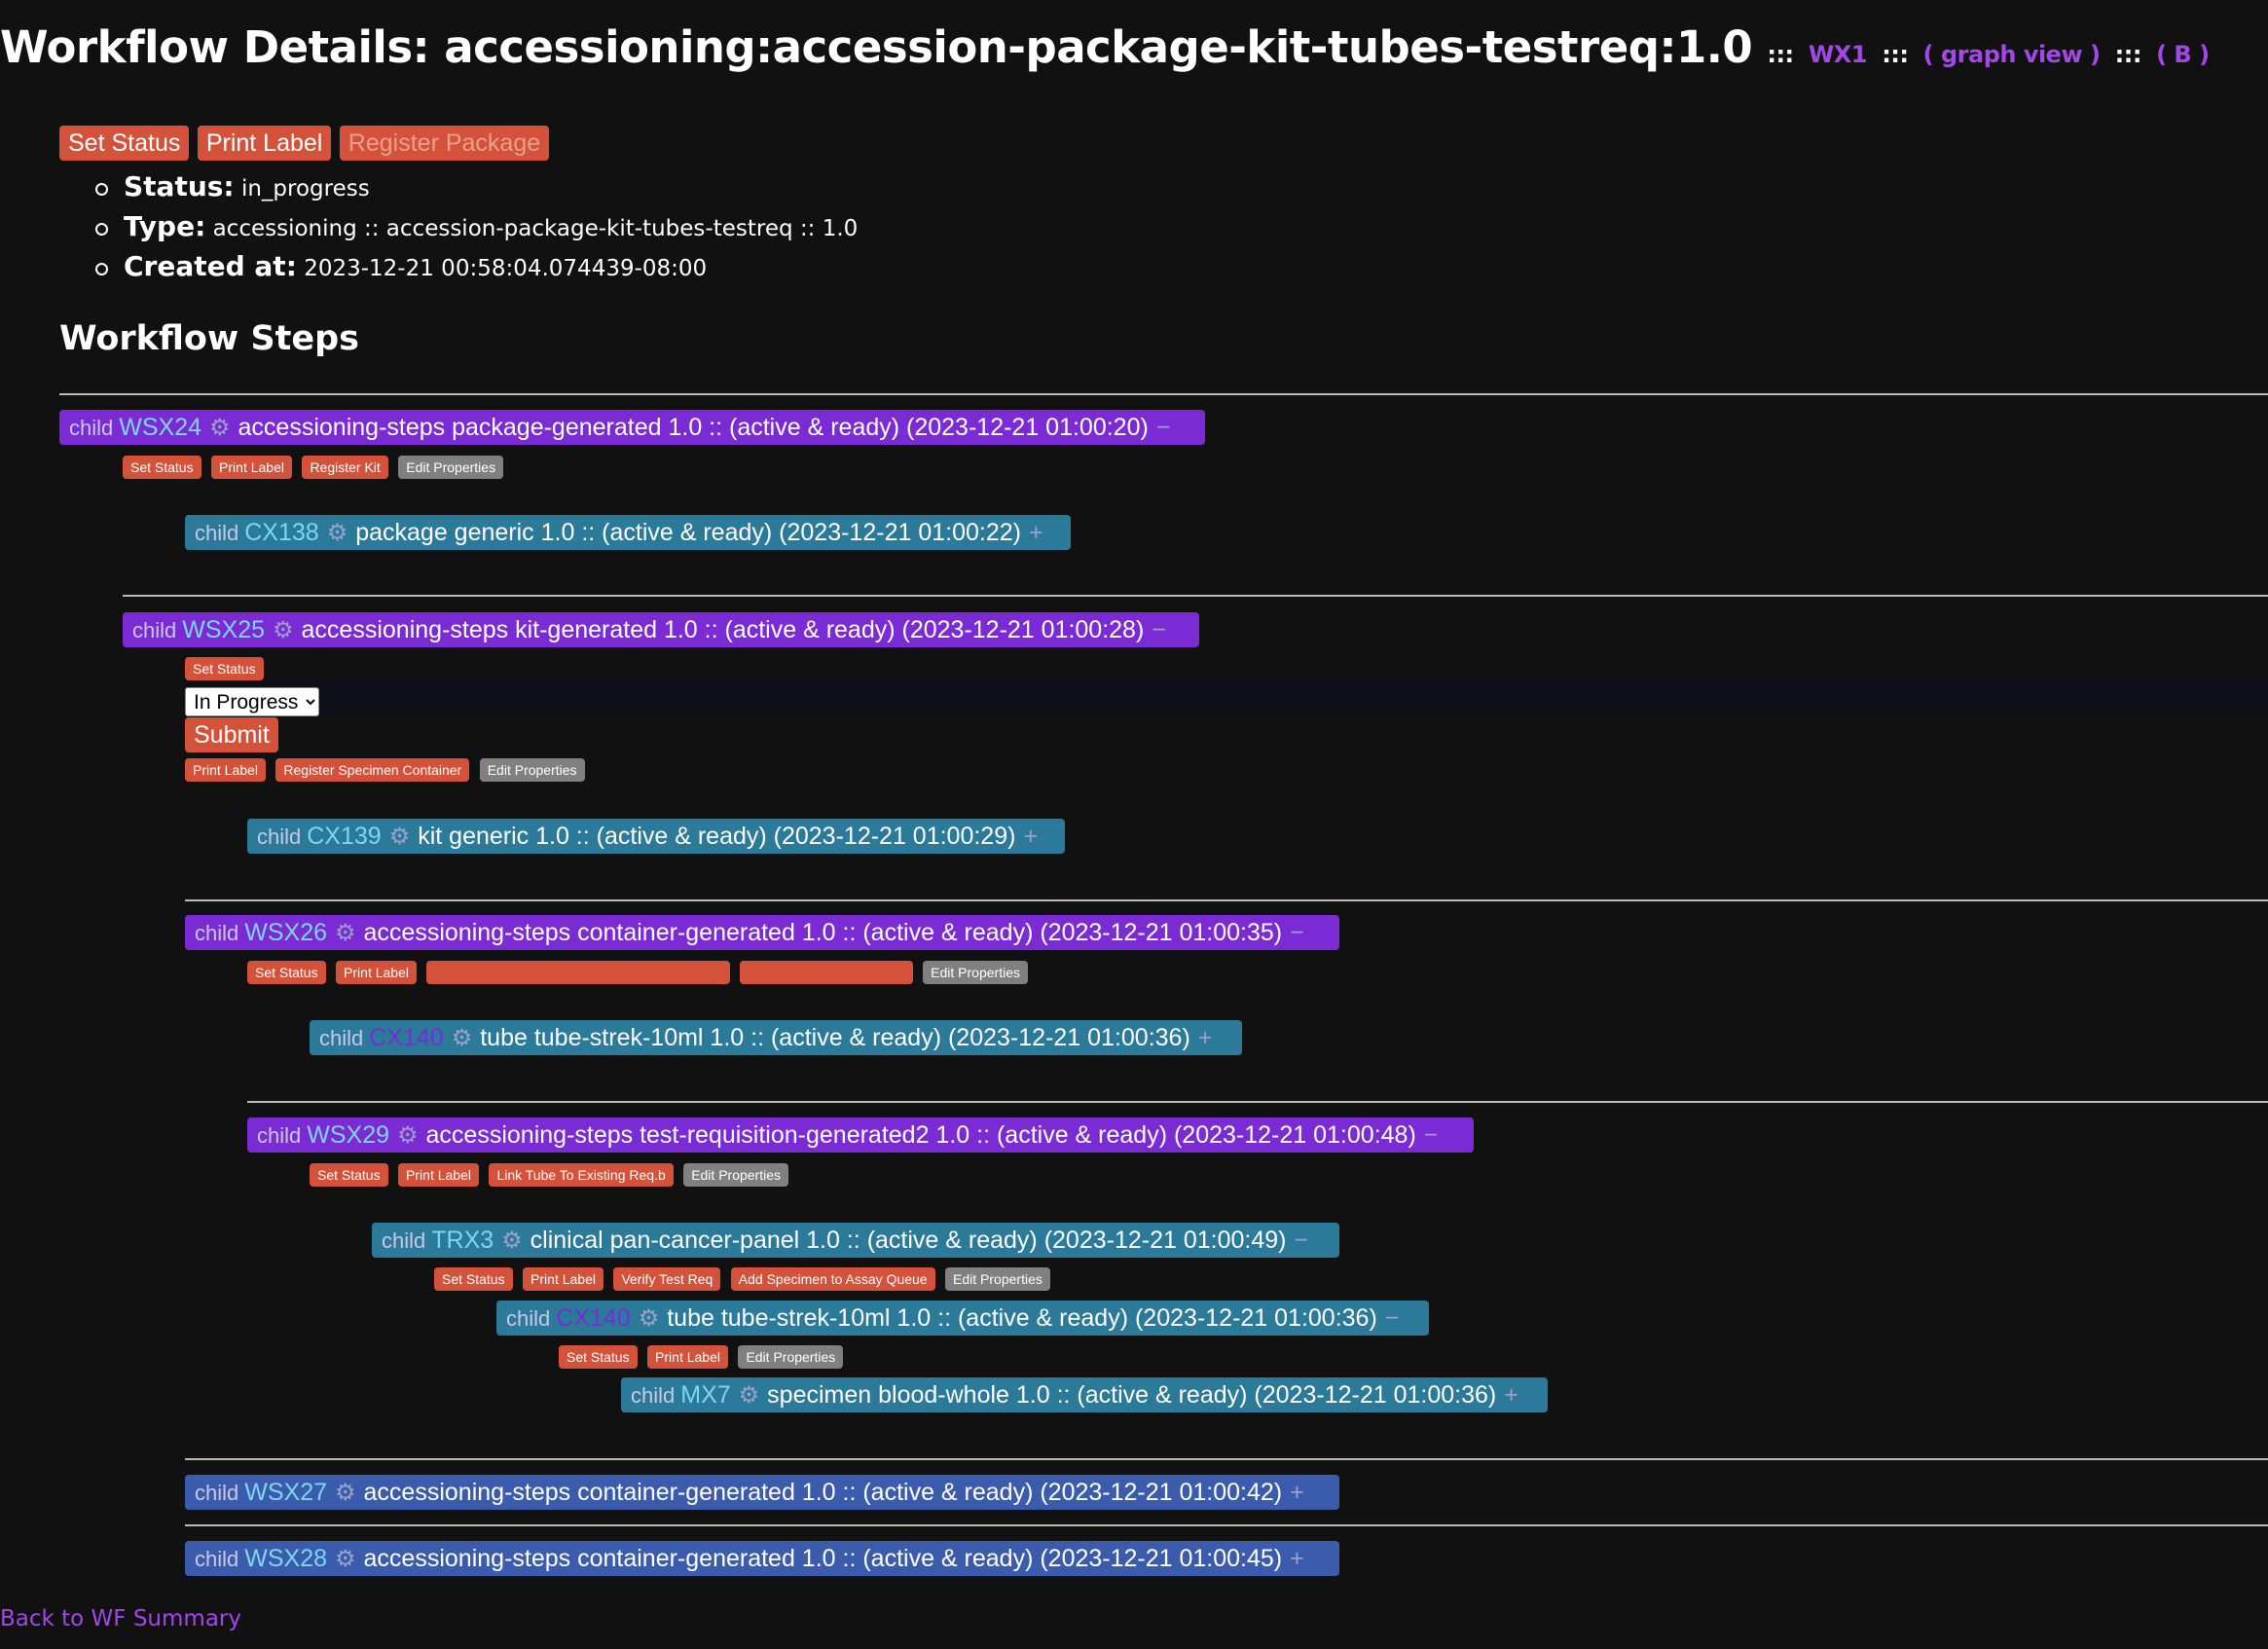 This screenshot has width=2268, height=1649. What do you see at coordinates (285, 1558) in the screenshot?
I see `step-id-link: WSX28` at bounding box center [285, 1558].